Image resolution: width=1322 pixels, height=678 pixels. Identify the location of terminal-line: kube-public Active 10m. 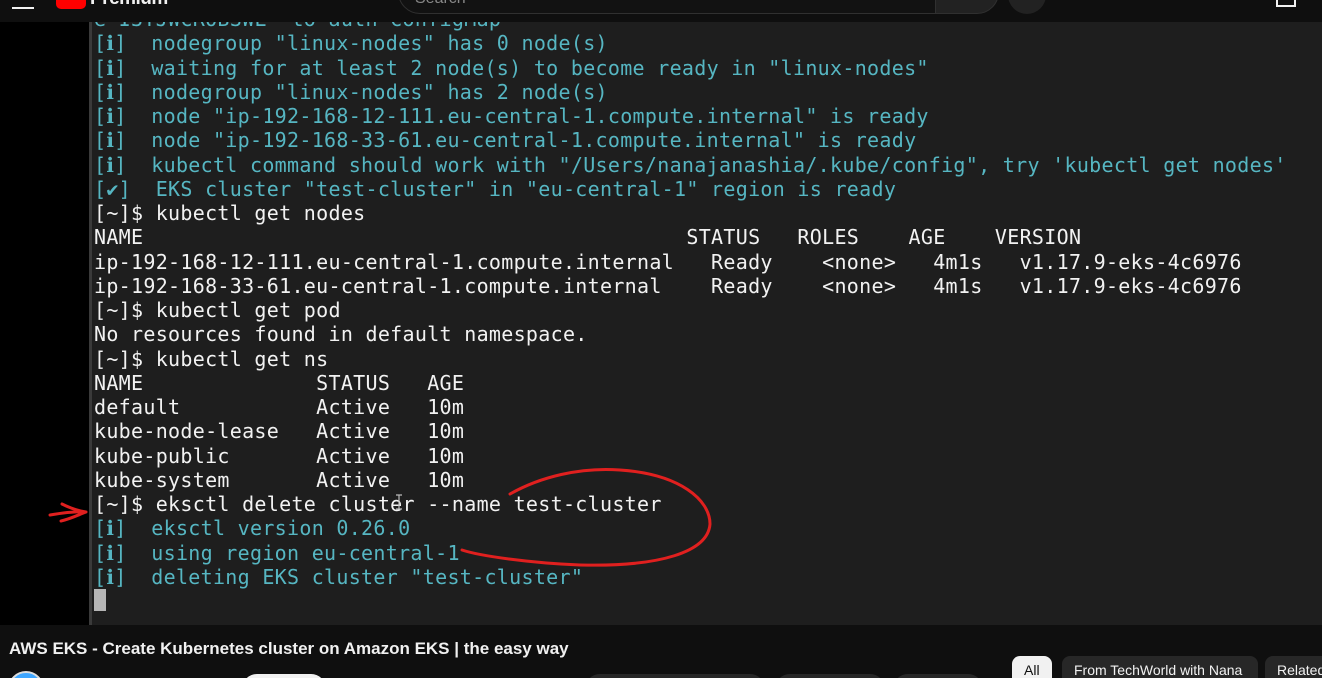
(279, 455).